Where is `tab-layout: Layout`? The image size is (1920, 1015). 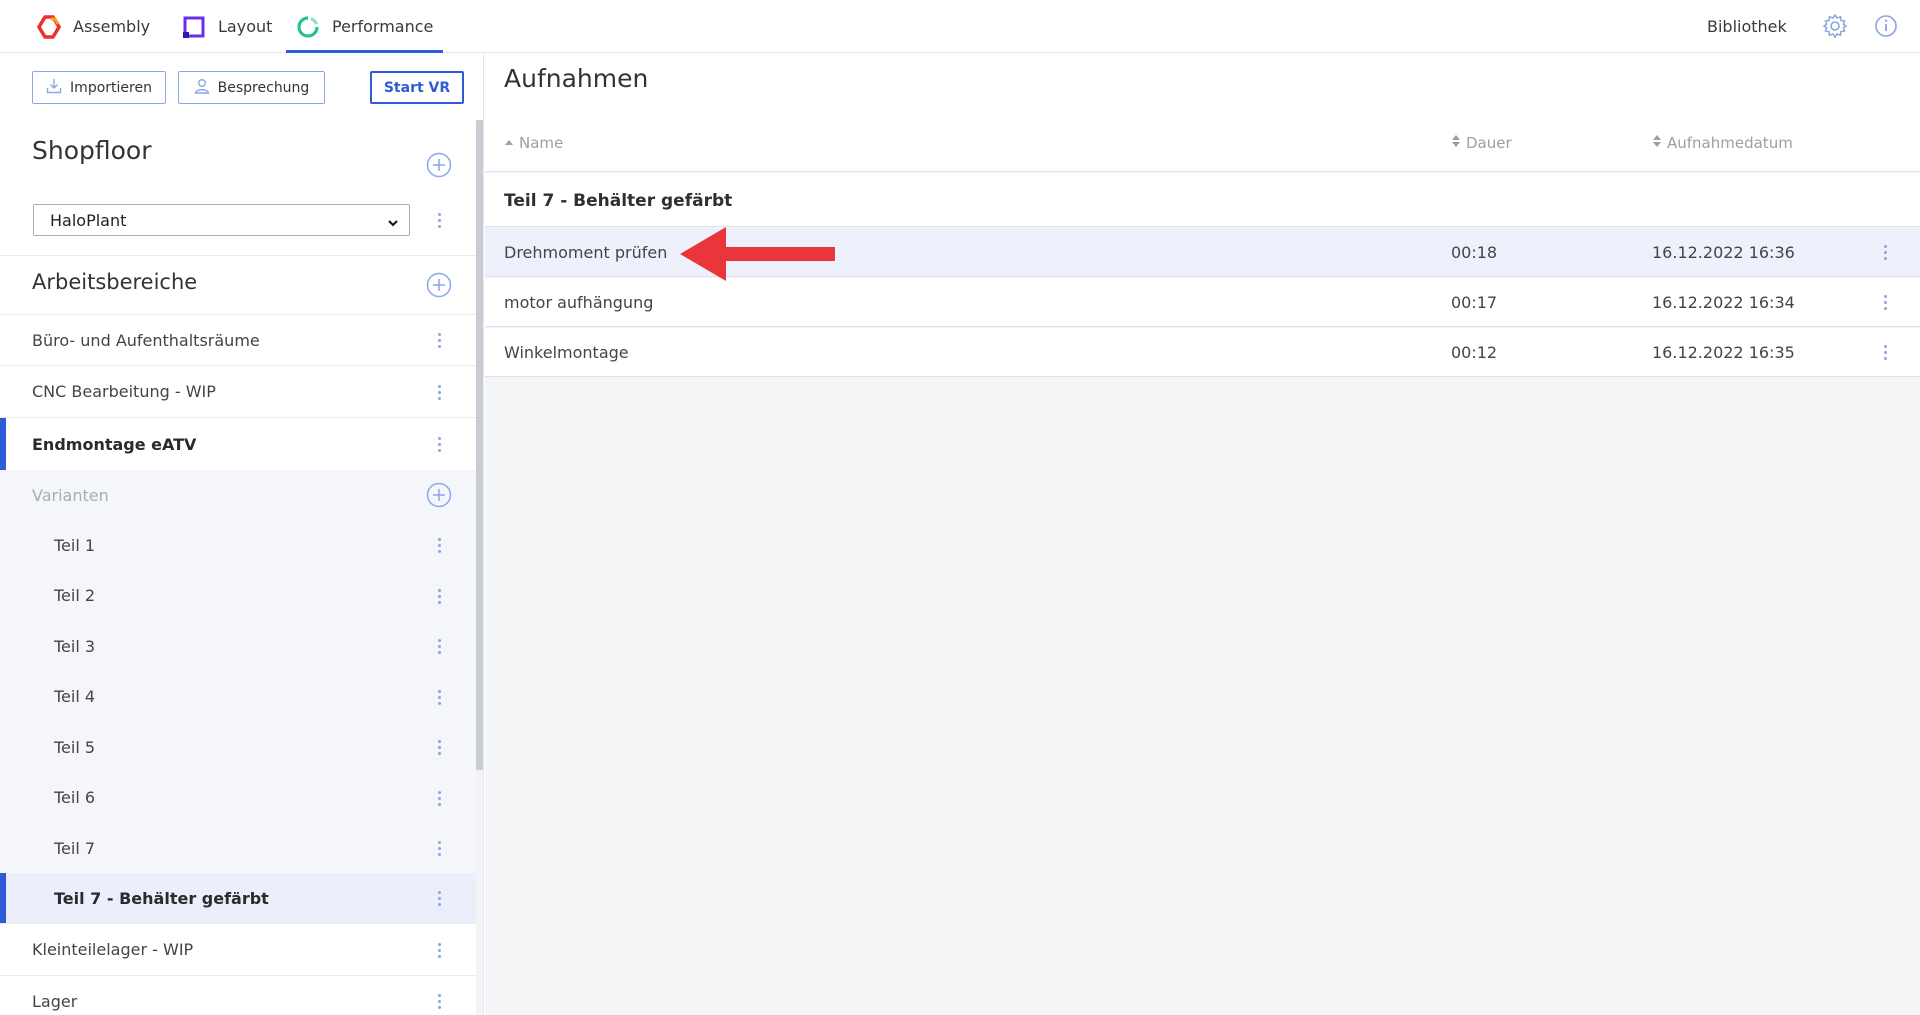 tab-layout: Layout is located at coordinates (227, 26).